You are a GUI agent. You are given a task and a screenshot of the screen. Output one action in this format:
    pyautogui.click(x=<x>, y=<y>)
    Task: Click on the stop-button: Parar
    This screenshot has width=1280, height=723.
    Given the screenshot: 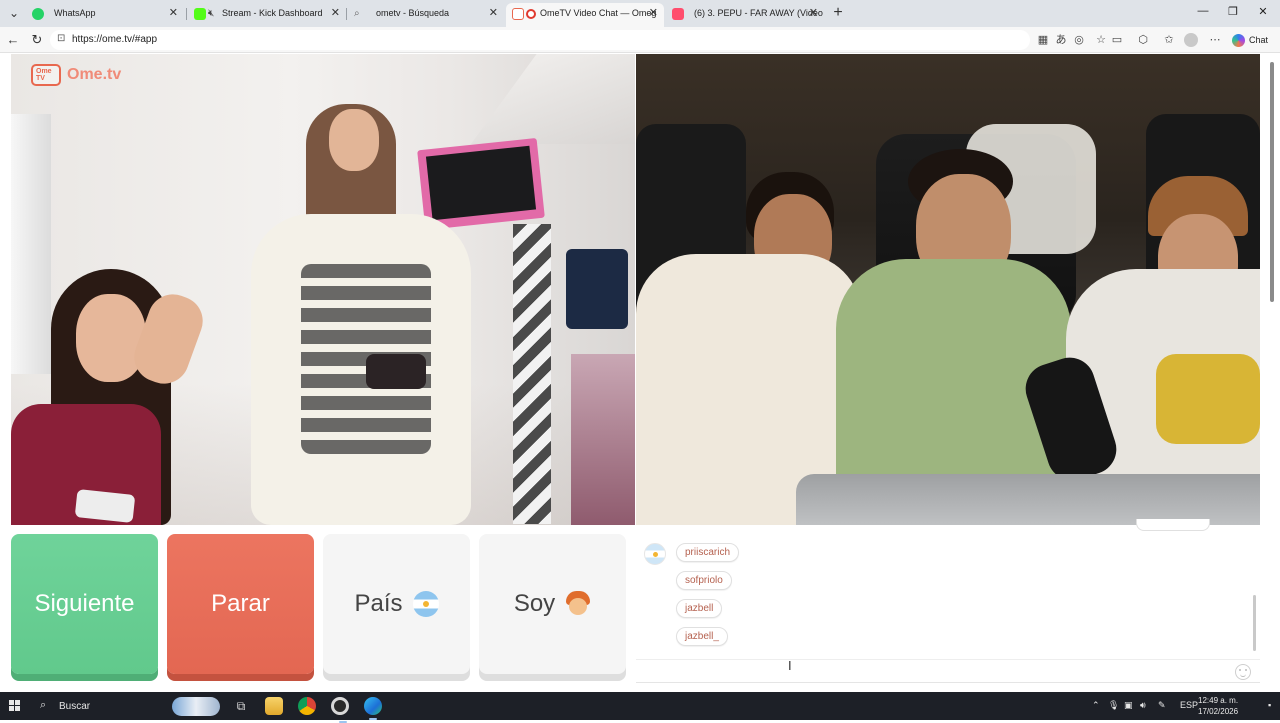 What is the action you would take?
    pyautogui.click(x=240, y=604)
    